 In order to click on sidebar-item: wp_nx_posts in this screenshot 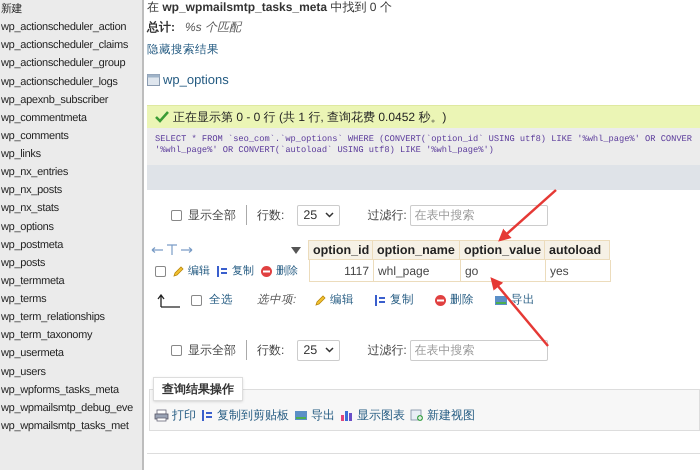, I will do `click(71, 190)`.